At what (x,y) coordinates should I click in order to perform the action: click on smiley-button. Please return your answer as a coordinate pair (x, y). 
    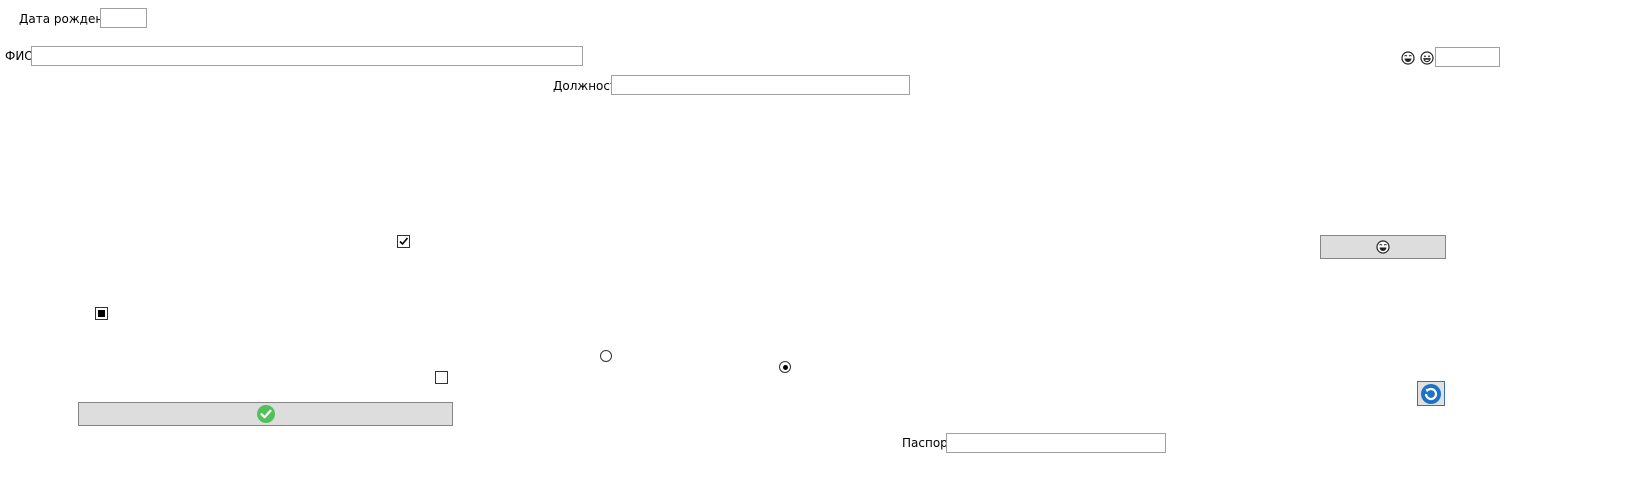
    Looking at the image, I should click on (1383, 247).